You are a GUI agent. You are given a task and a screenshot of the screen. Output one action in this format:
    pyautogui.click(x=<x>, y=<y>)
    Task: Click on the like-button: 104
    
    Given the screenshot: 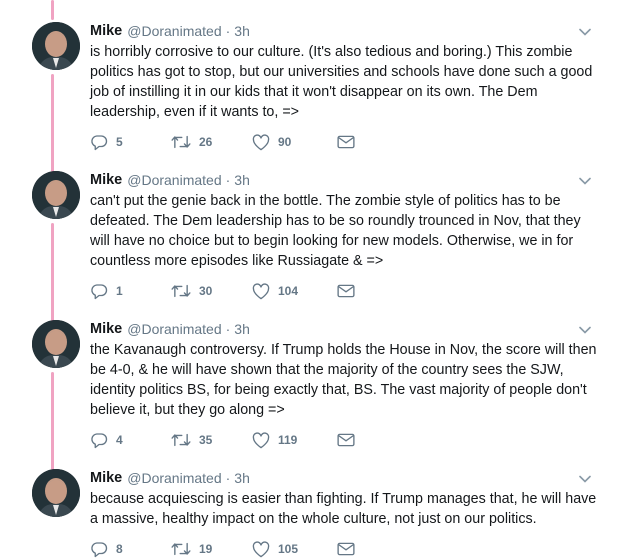 What is the action you would take?
    pyautogui.click(x=294, y=291)
    